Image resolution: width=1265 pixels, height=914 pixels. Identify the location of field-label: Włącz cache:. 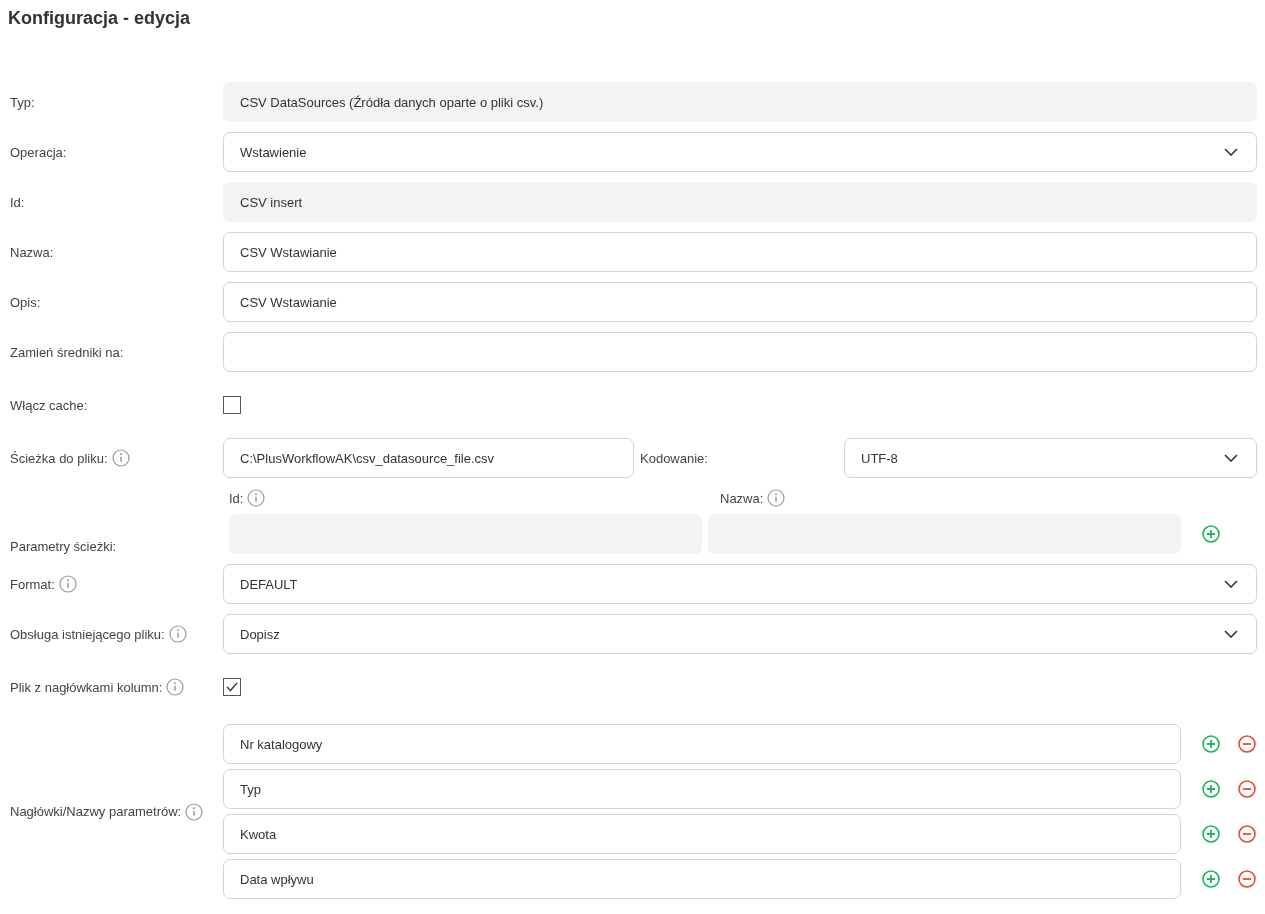
(49, 405).